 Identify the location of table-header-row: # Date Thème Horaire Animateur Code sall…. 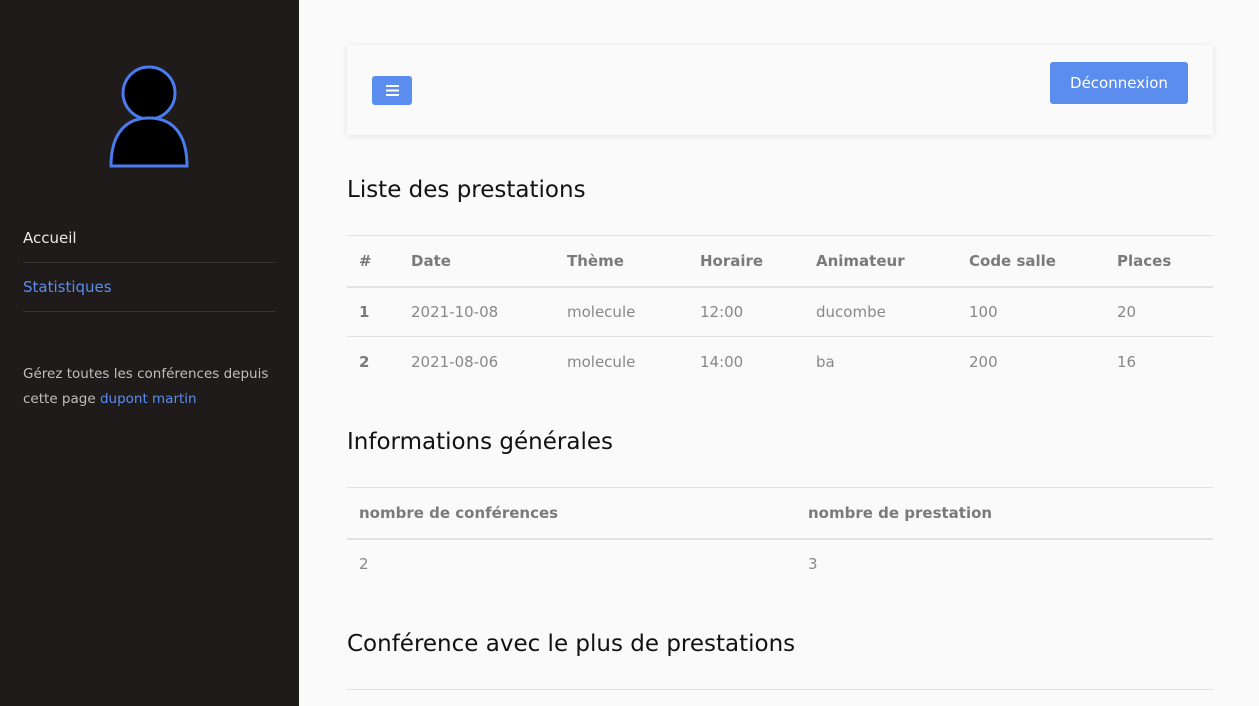
(780, 261).